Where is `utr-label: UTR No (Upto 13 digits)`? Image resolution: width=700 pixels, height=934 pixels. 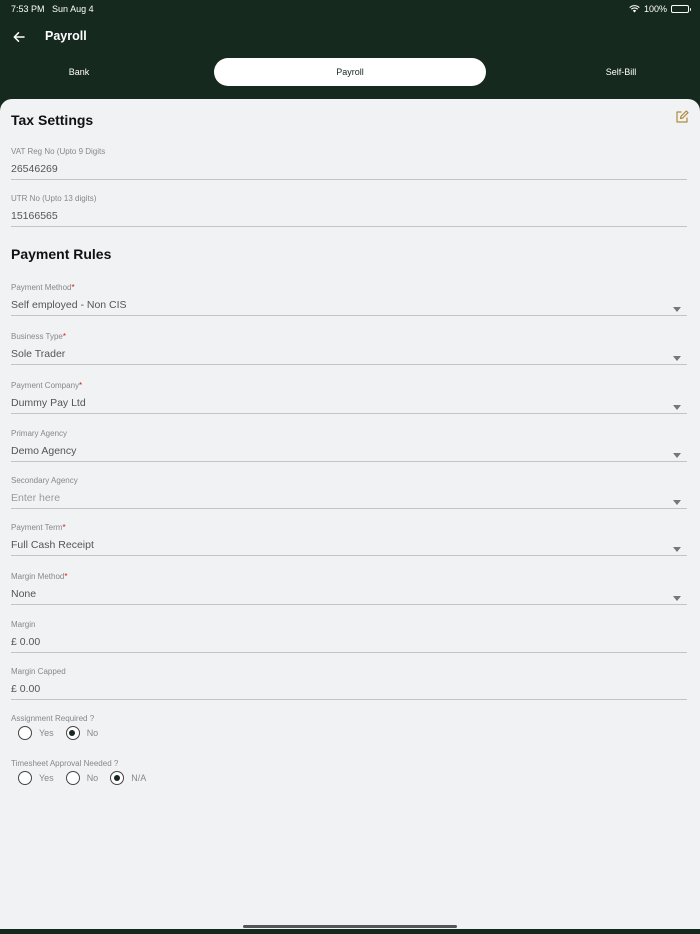
utr-label: UTR No (Upto 13 digits) is located at coordinates (54, 198).